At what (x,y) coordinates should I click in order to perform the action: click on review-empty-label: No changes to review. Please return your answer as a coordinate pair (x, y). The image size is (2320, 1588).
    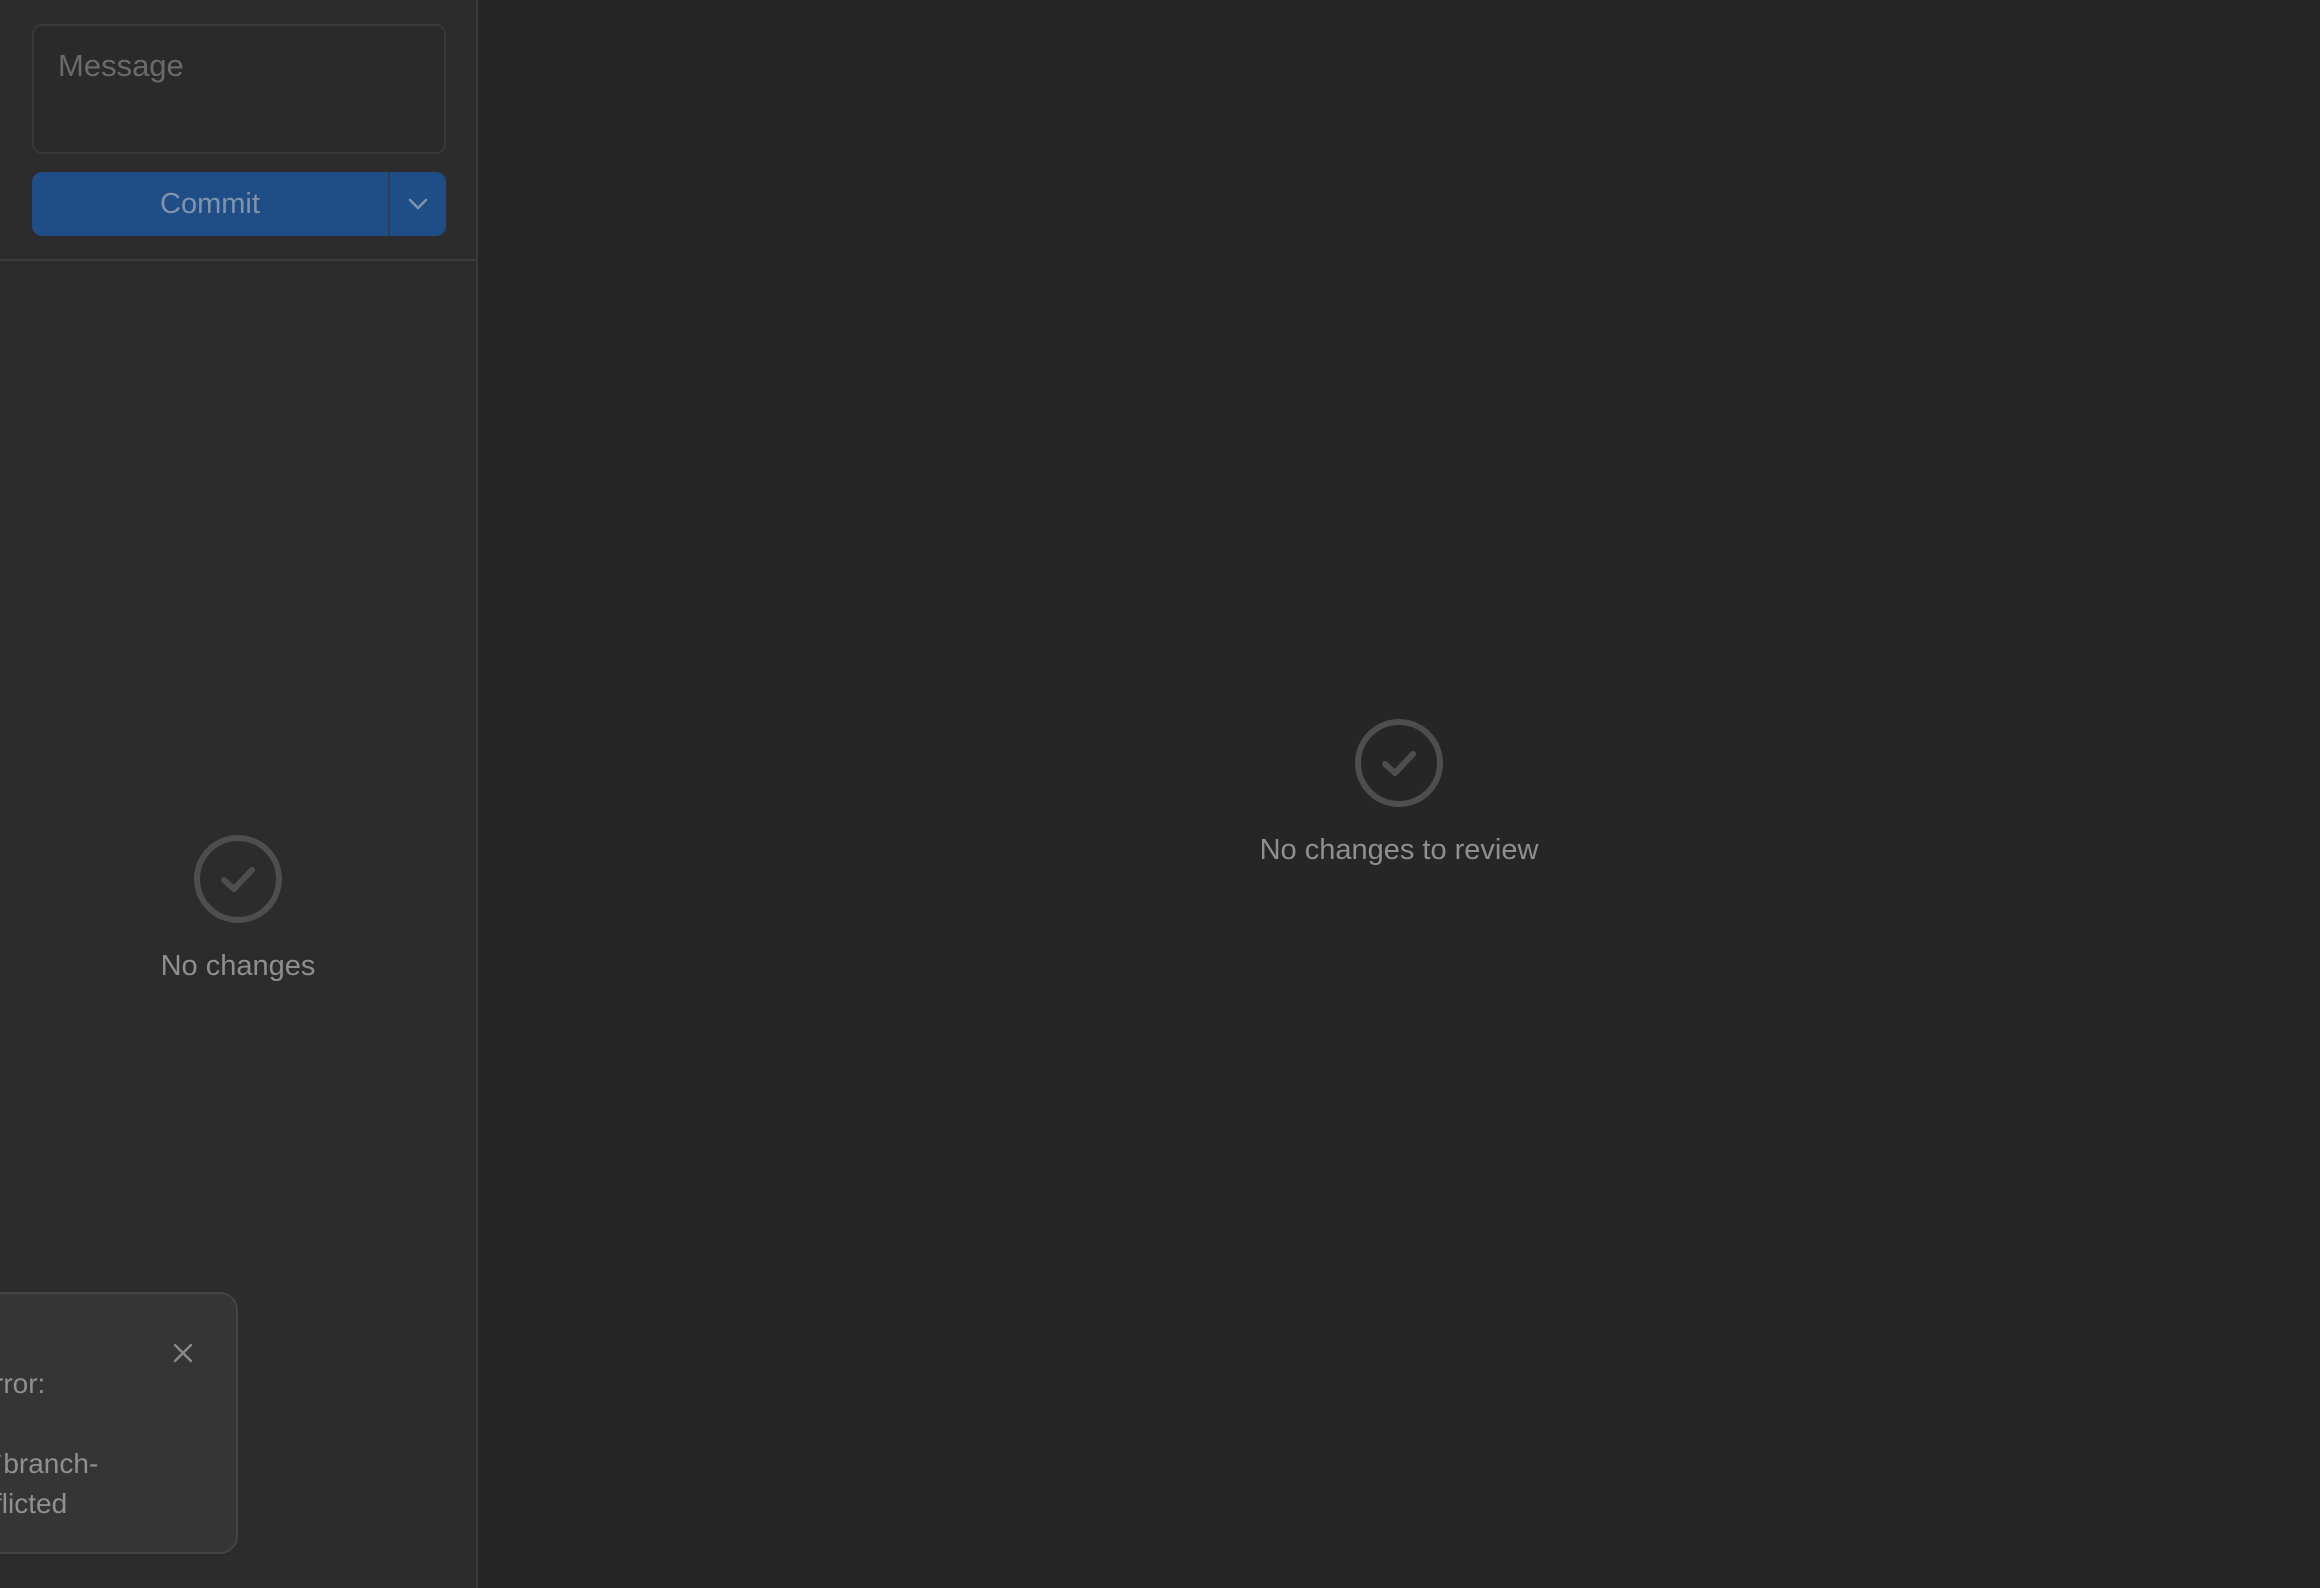
    Looking at the image, I should click on (1399, 850).